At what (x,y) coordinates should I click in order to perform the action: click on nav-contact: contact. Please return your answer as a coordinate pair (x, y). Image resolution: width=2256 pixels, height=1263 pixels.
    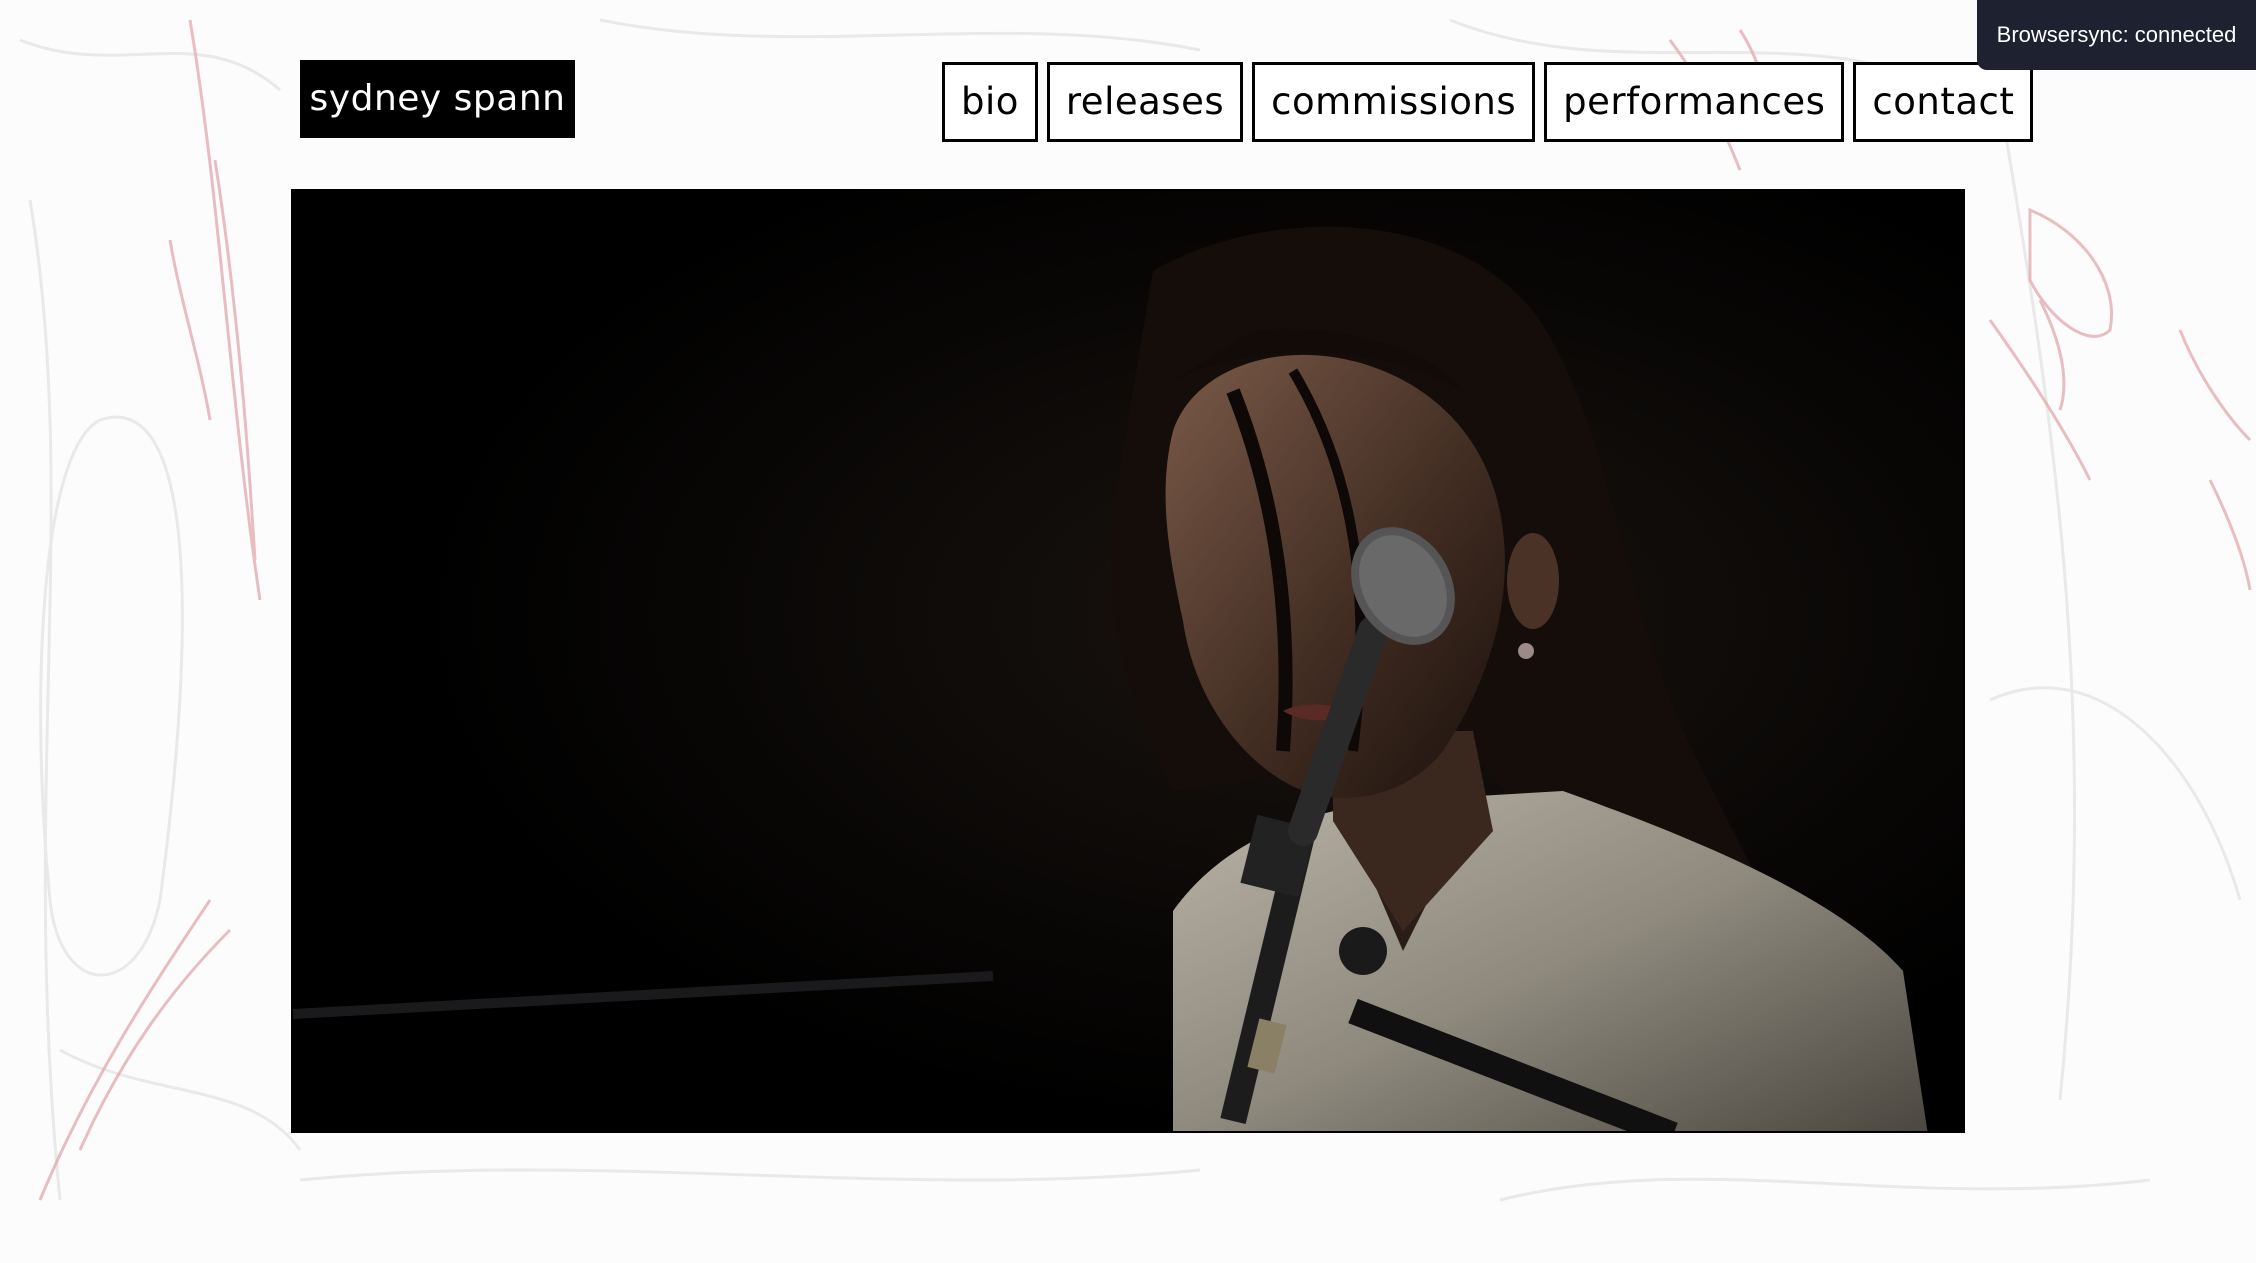
    Looking at the image, I should click on (1943, 102).